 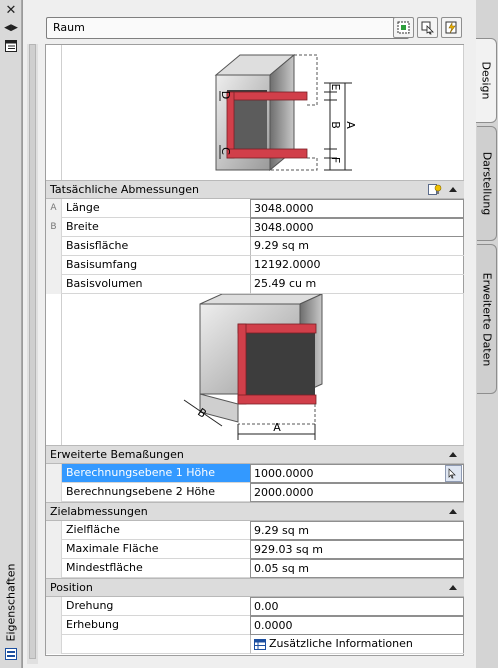 I want to click on ebene2-input: 2000.0000, so click(x=357, y=492).